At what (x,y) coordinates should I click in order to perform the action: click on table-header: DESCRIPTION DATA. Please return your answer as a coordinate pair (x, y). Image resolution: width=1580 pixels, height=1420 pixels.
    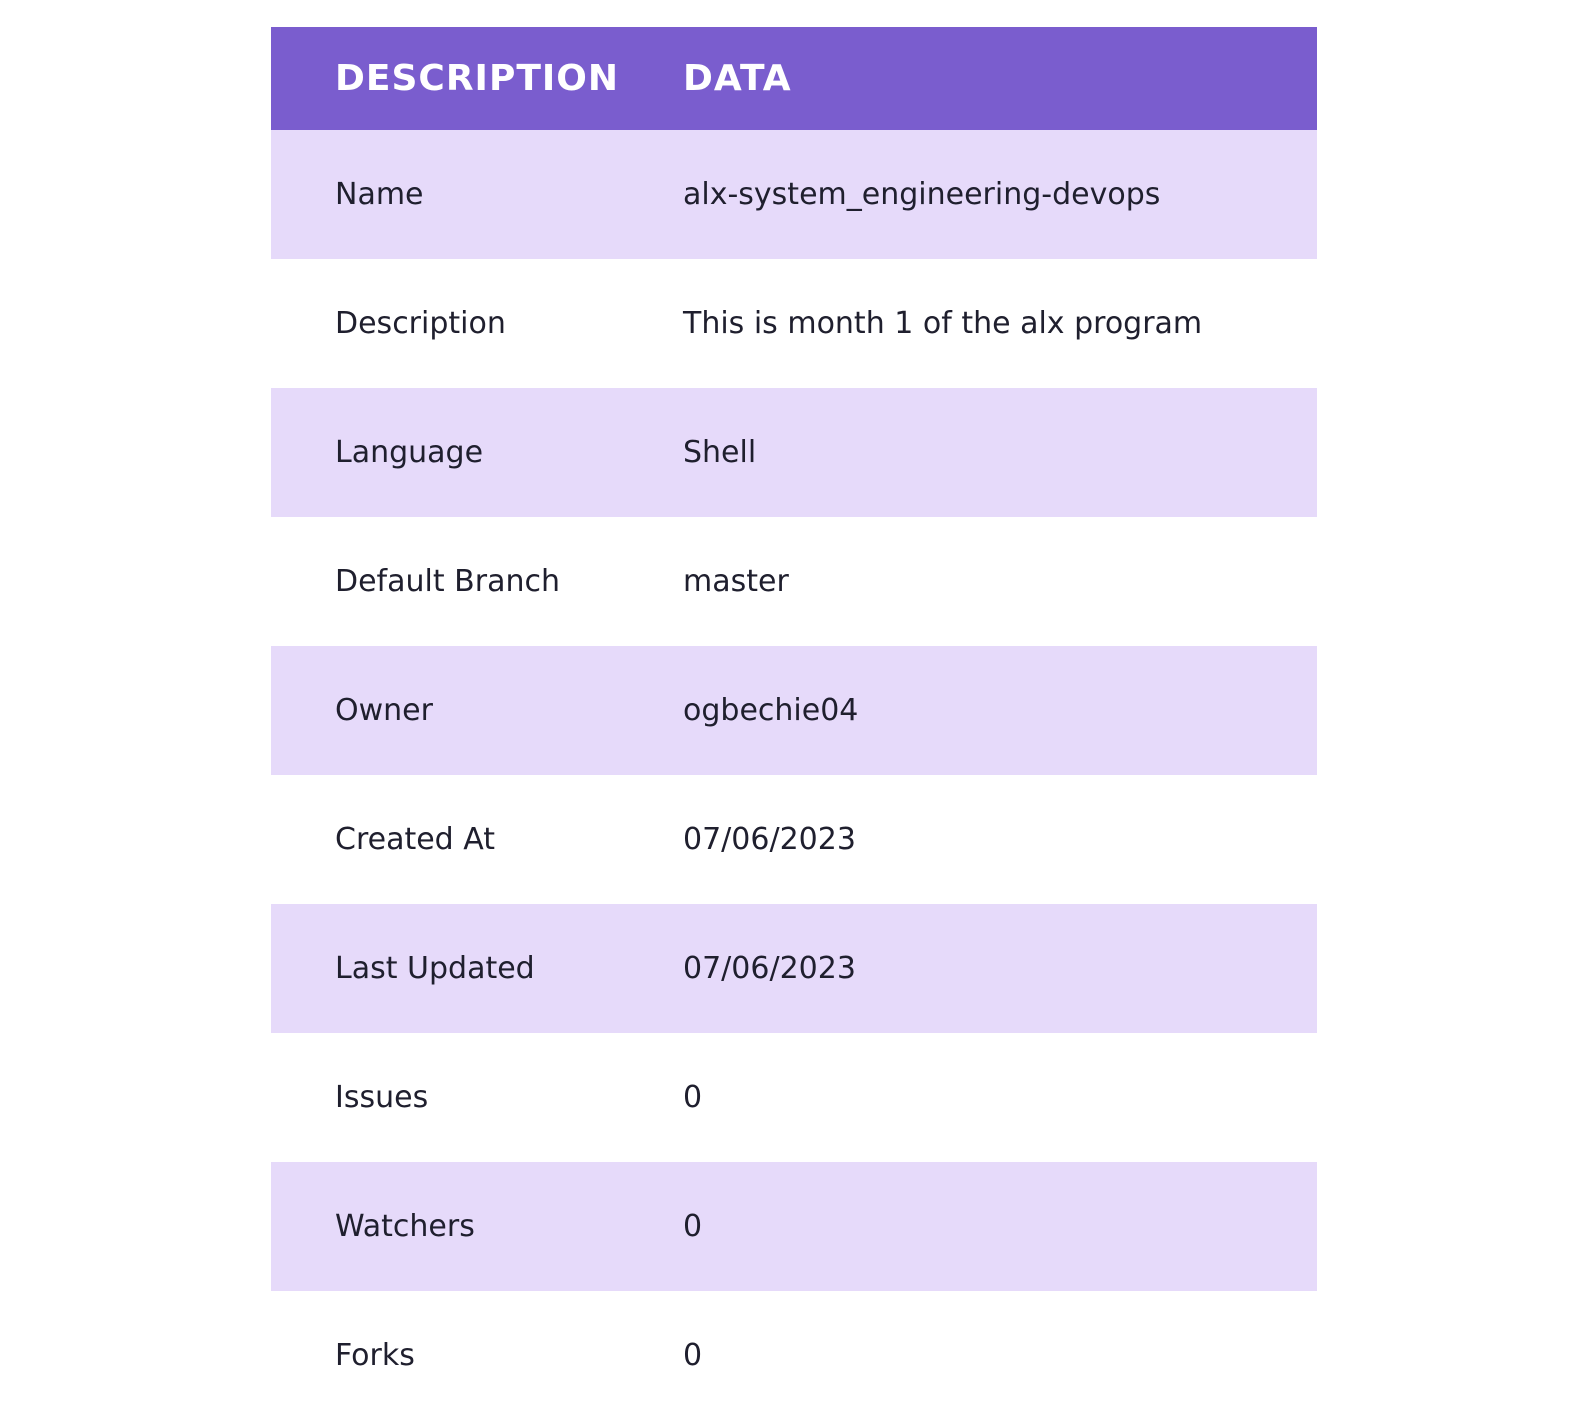
    Looking at the image, I should click on (794, 78).